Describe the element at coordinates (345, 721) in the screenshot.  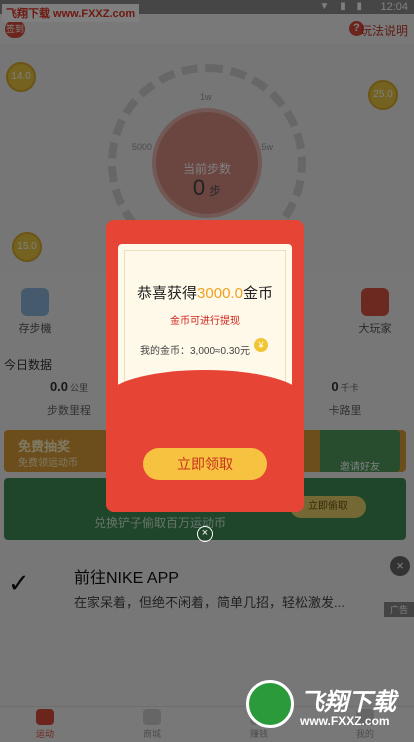
I see `watermark-url: www.FXXZ.com` at that location.